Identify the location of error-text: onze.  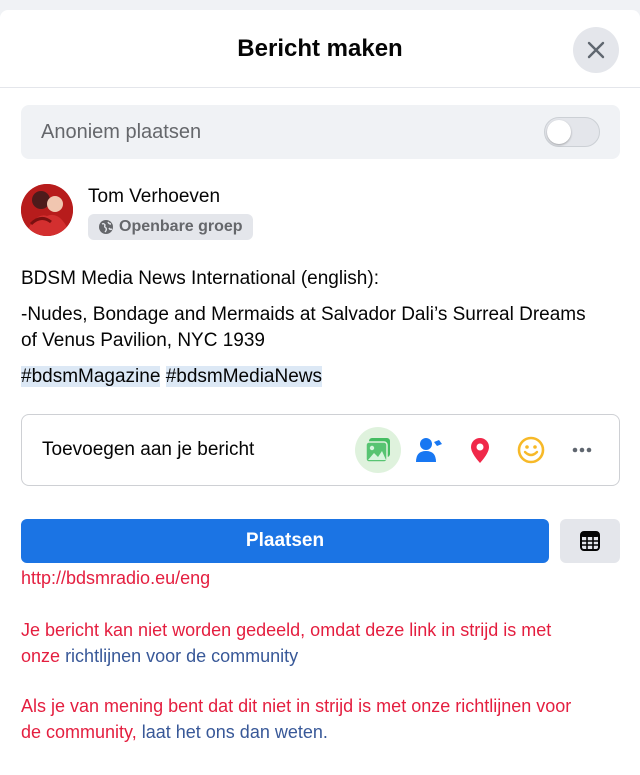
(41, 656).